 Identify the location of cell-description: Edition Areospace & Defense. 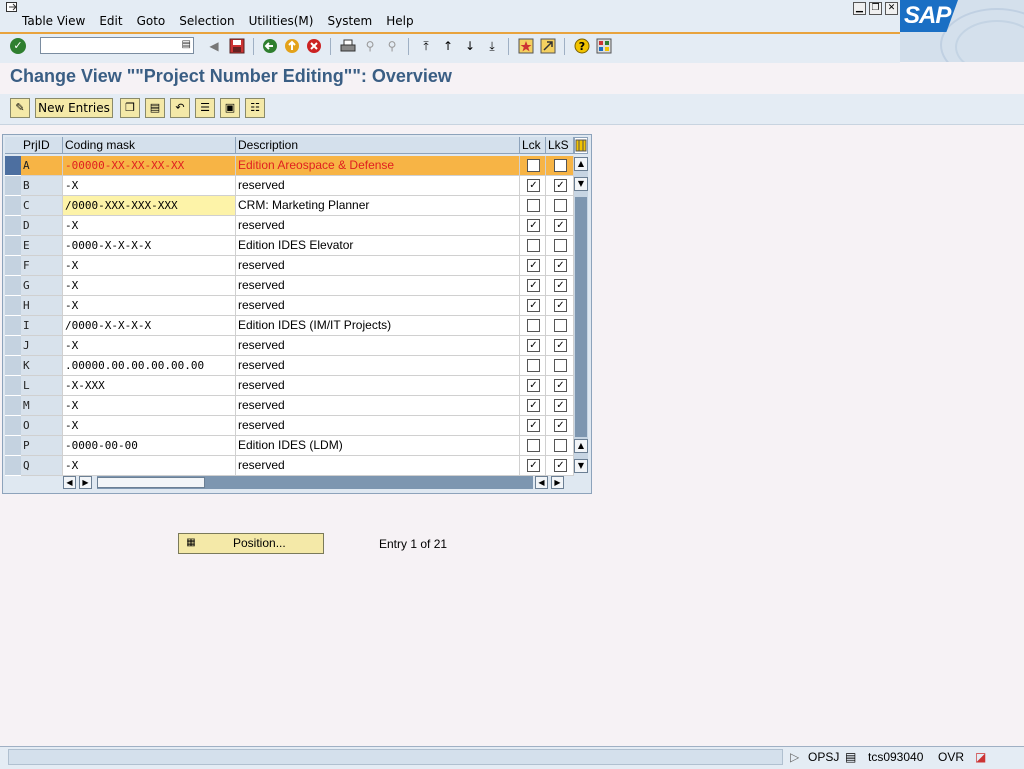
(378, 166).